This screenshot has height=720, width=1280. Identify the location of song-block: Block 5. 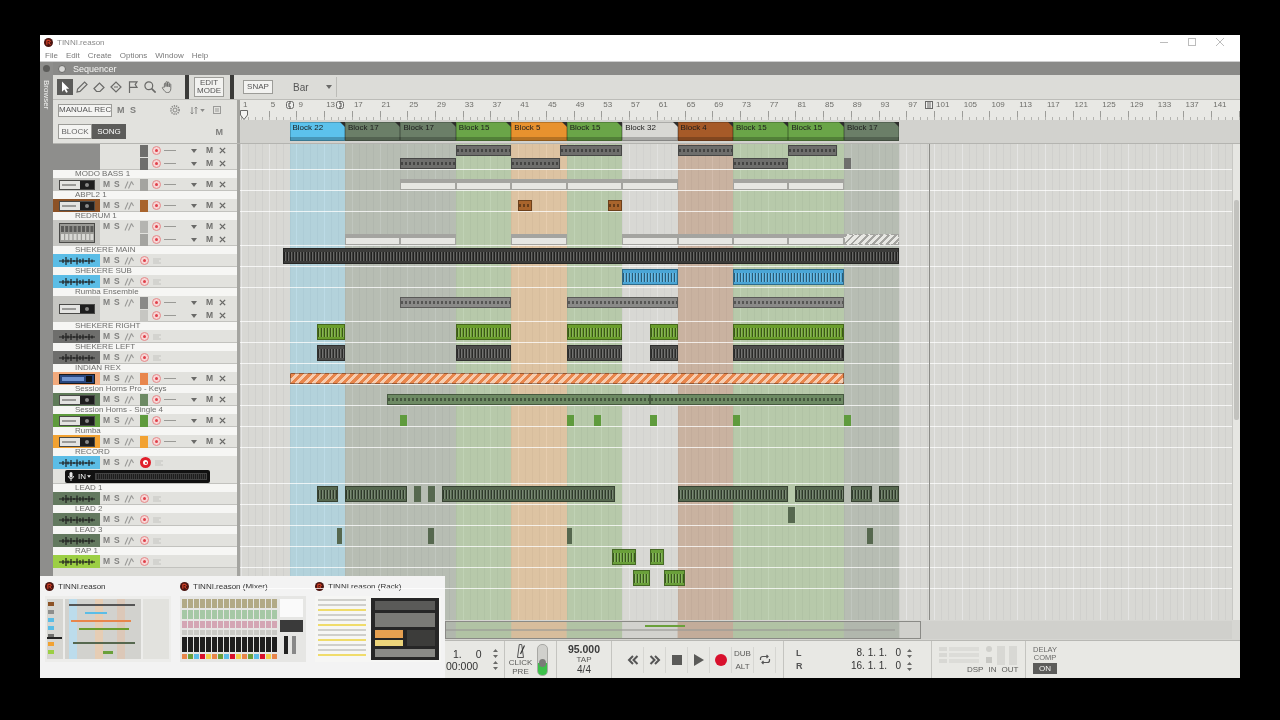
(539, 131).